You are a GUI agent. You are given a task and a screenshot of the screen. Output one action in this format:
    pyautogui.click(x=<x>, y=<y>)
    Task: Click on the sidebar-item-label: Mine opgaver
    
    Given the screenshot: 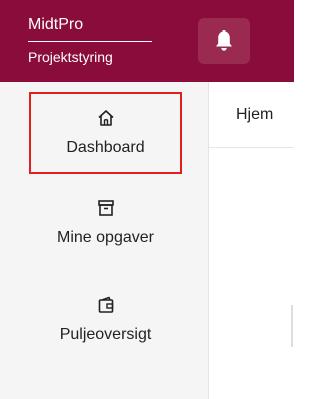 What is the action you would take?
    pyautogui.click(x=105, y=237)
    